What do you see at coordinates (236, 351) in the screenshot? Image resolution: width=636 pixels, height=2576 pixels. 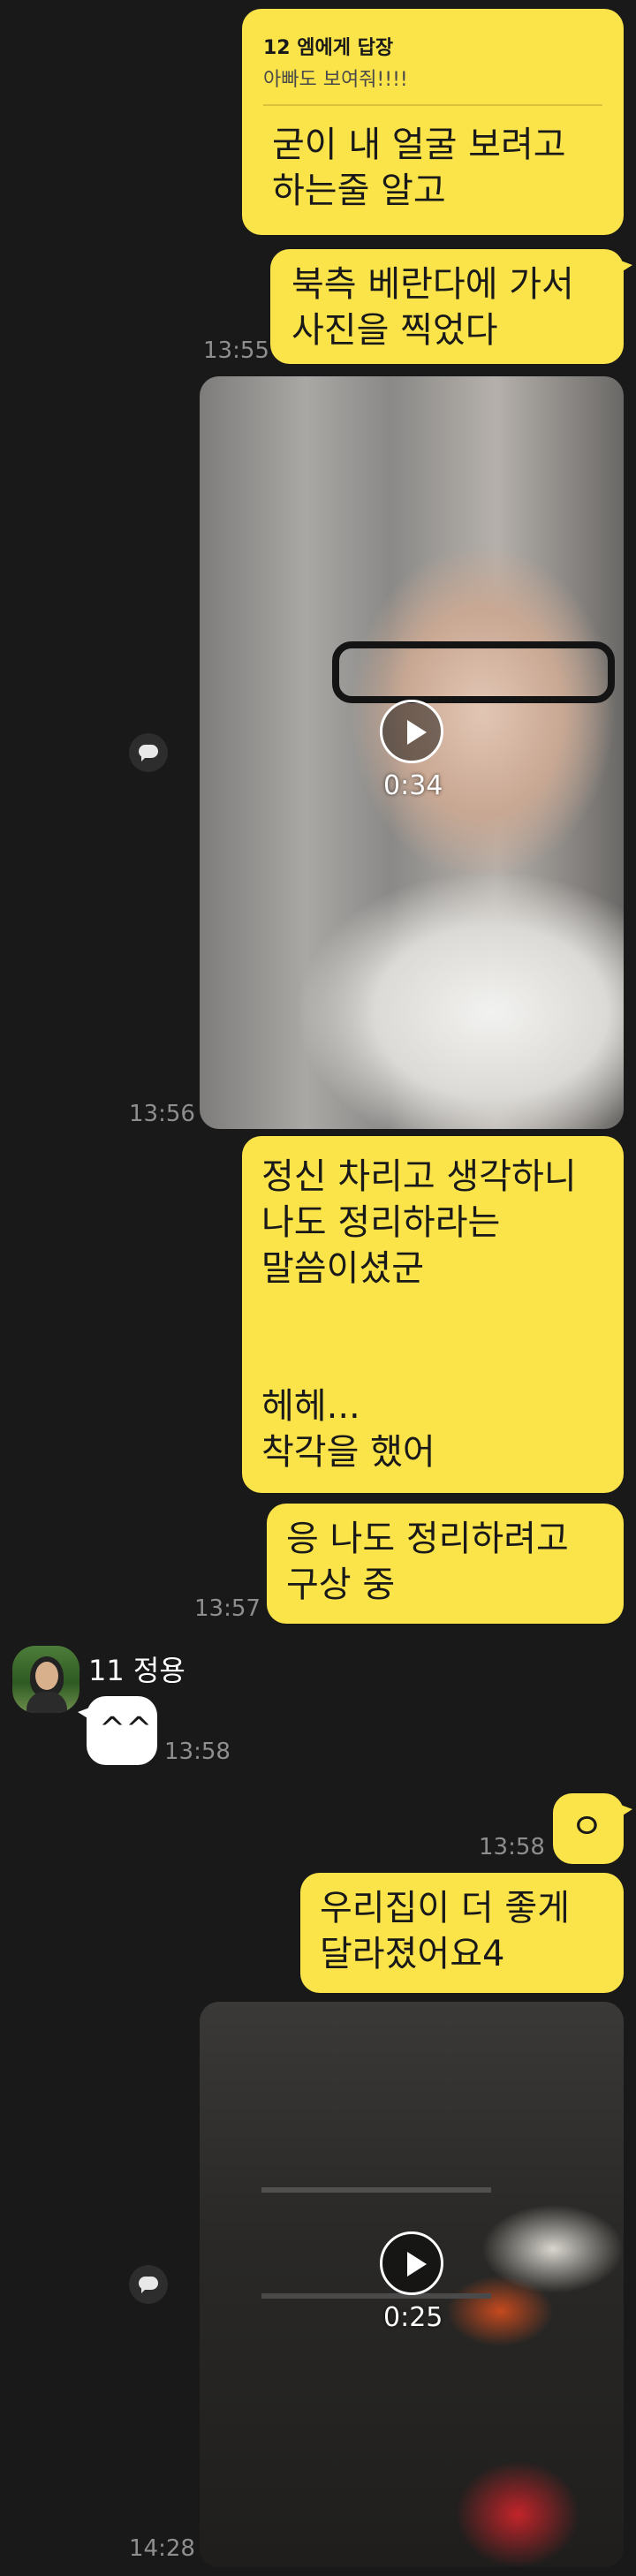 I see `message-timestamp: 13:55` at bounding box center [236, 351].